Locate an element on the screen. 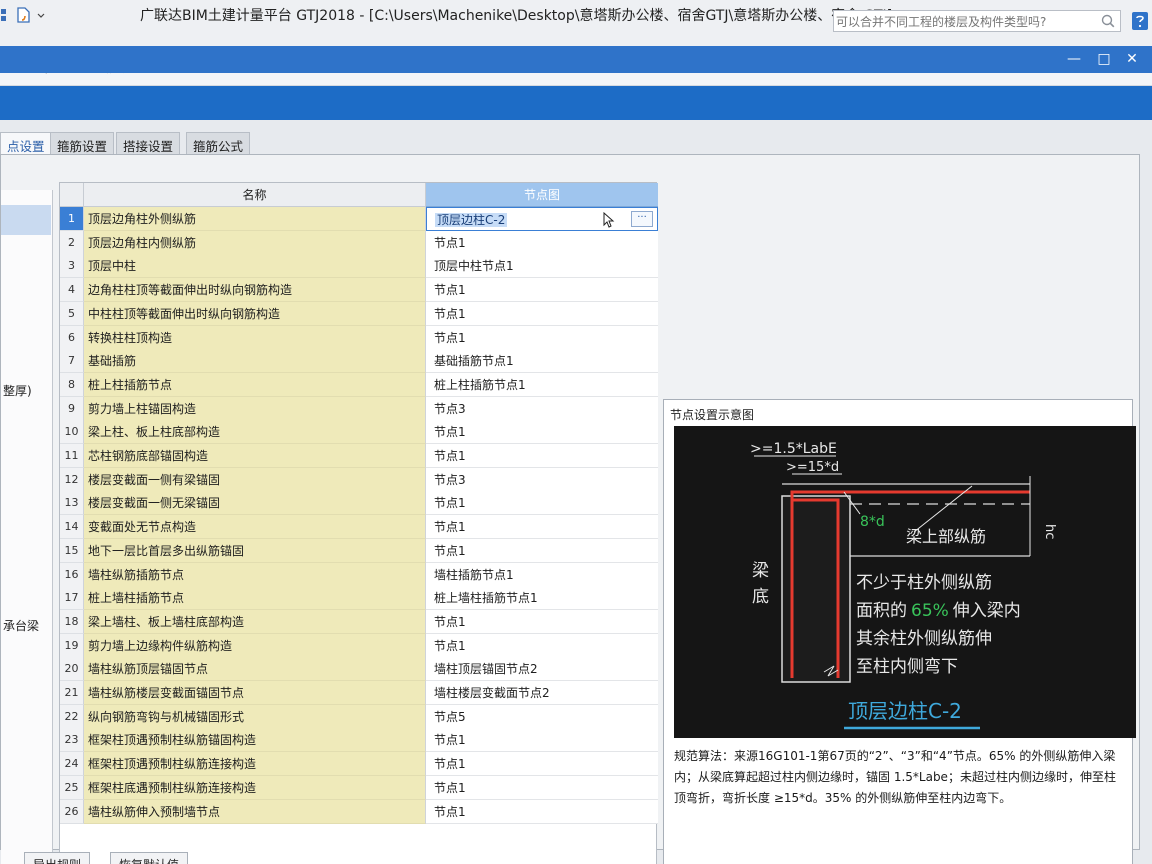 The width and height of the screenshot is (1152, 864). cell-name: 桩上柱插筋节点 is located at coordinates (255, 384).